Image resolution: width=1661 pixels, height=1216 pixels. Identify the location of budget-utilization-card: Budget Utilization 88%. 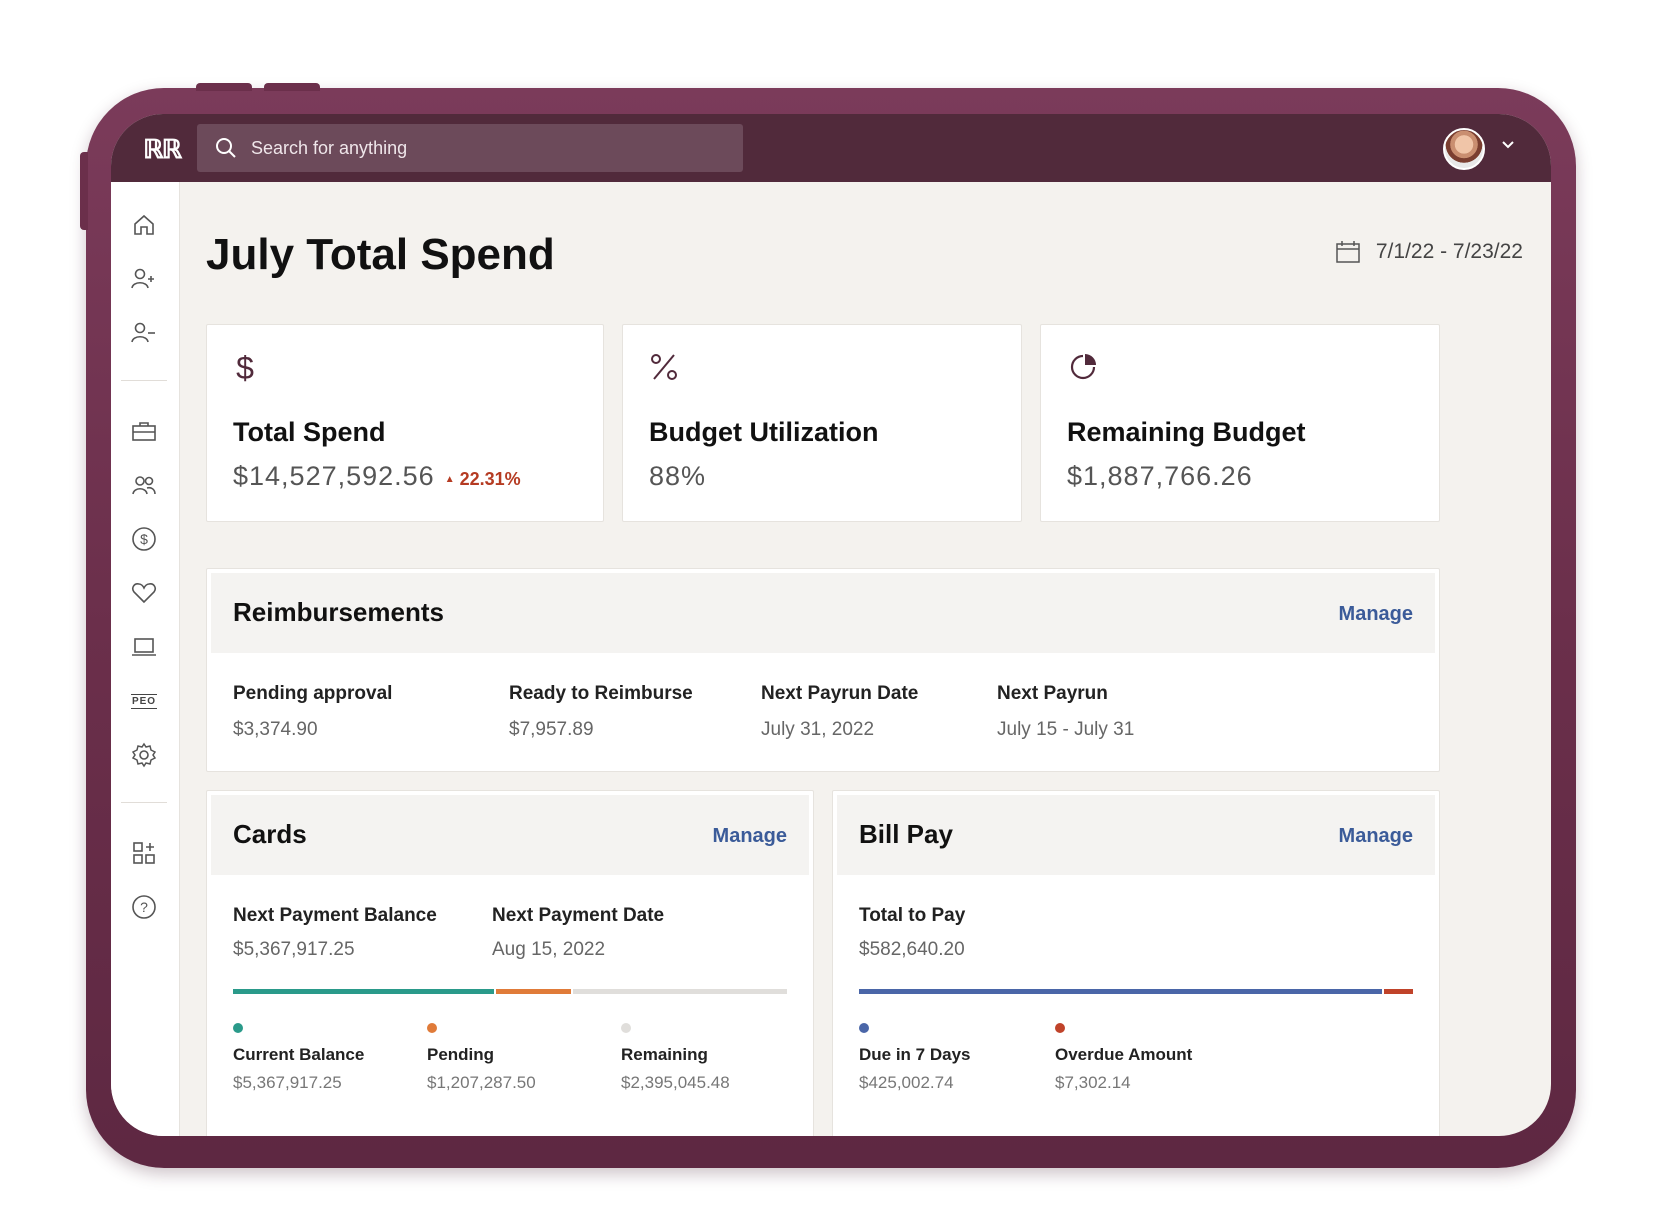
(822, 423).